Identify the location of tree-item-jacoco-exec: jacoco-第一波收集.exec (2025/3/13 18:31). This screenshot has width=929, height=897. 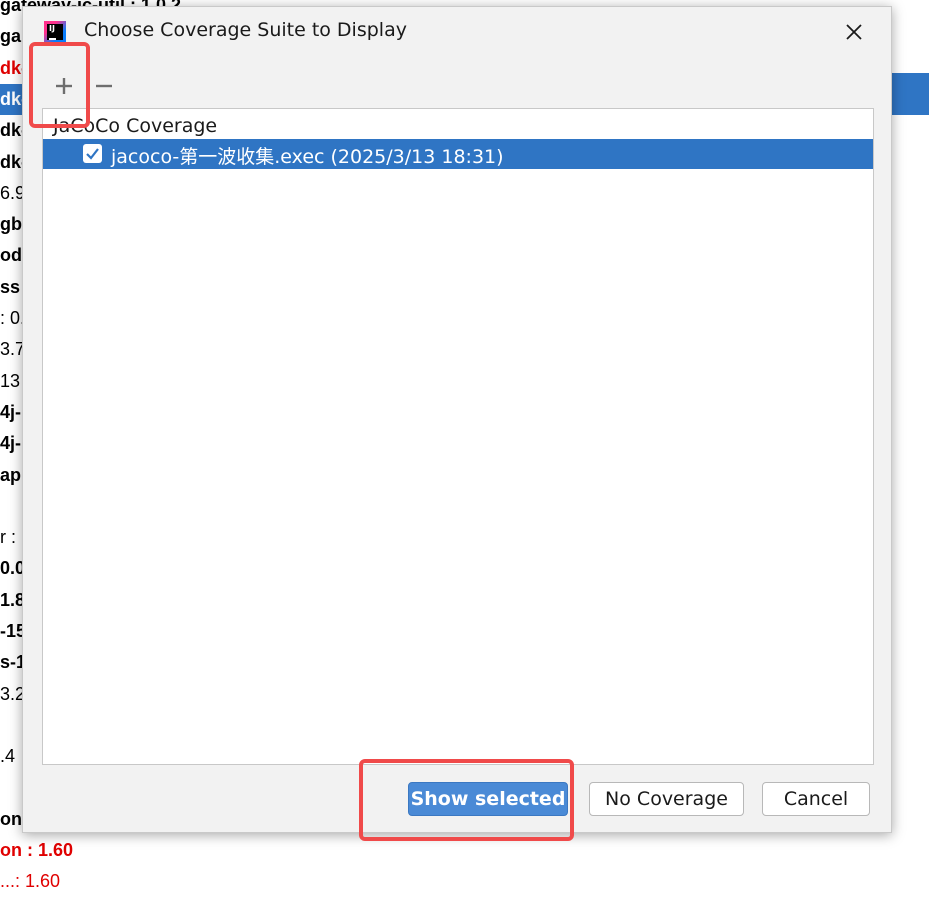
(458, 154).